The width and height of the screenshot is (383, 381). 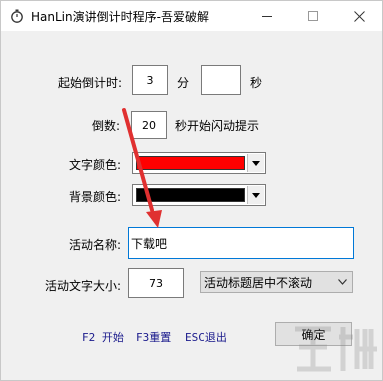 I want to click on text-color-label: 文字颜色:, so click(x=95, y=165).